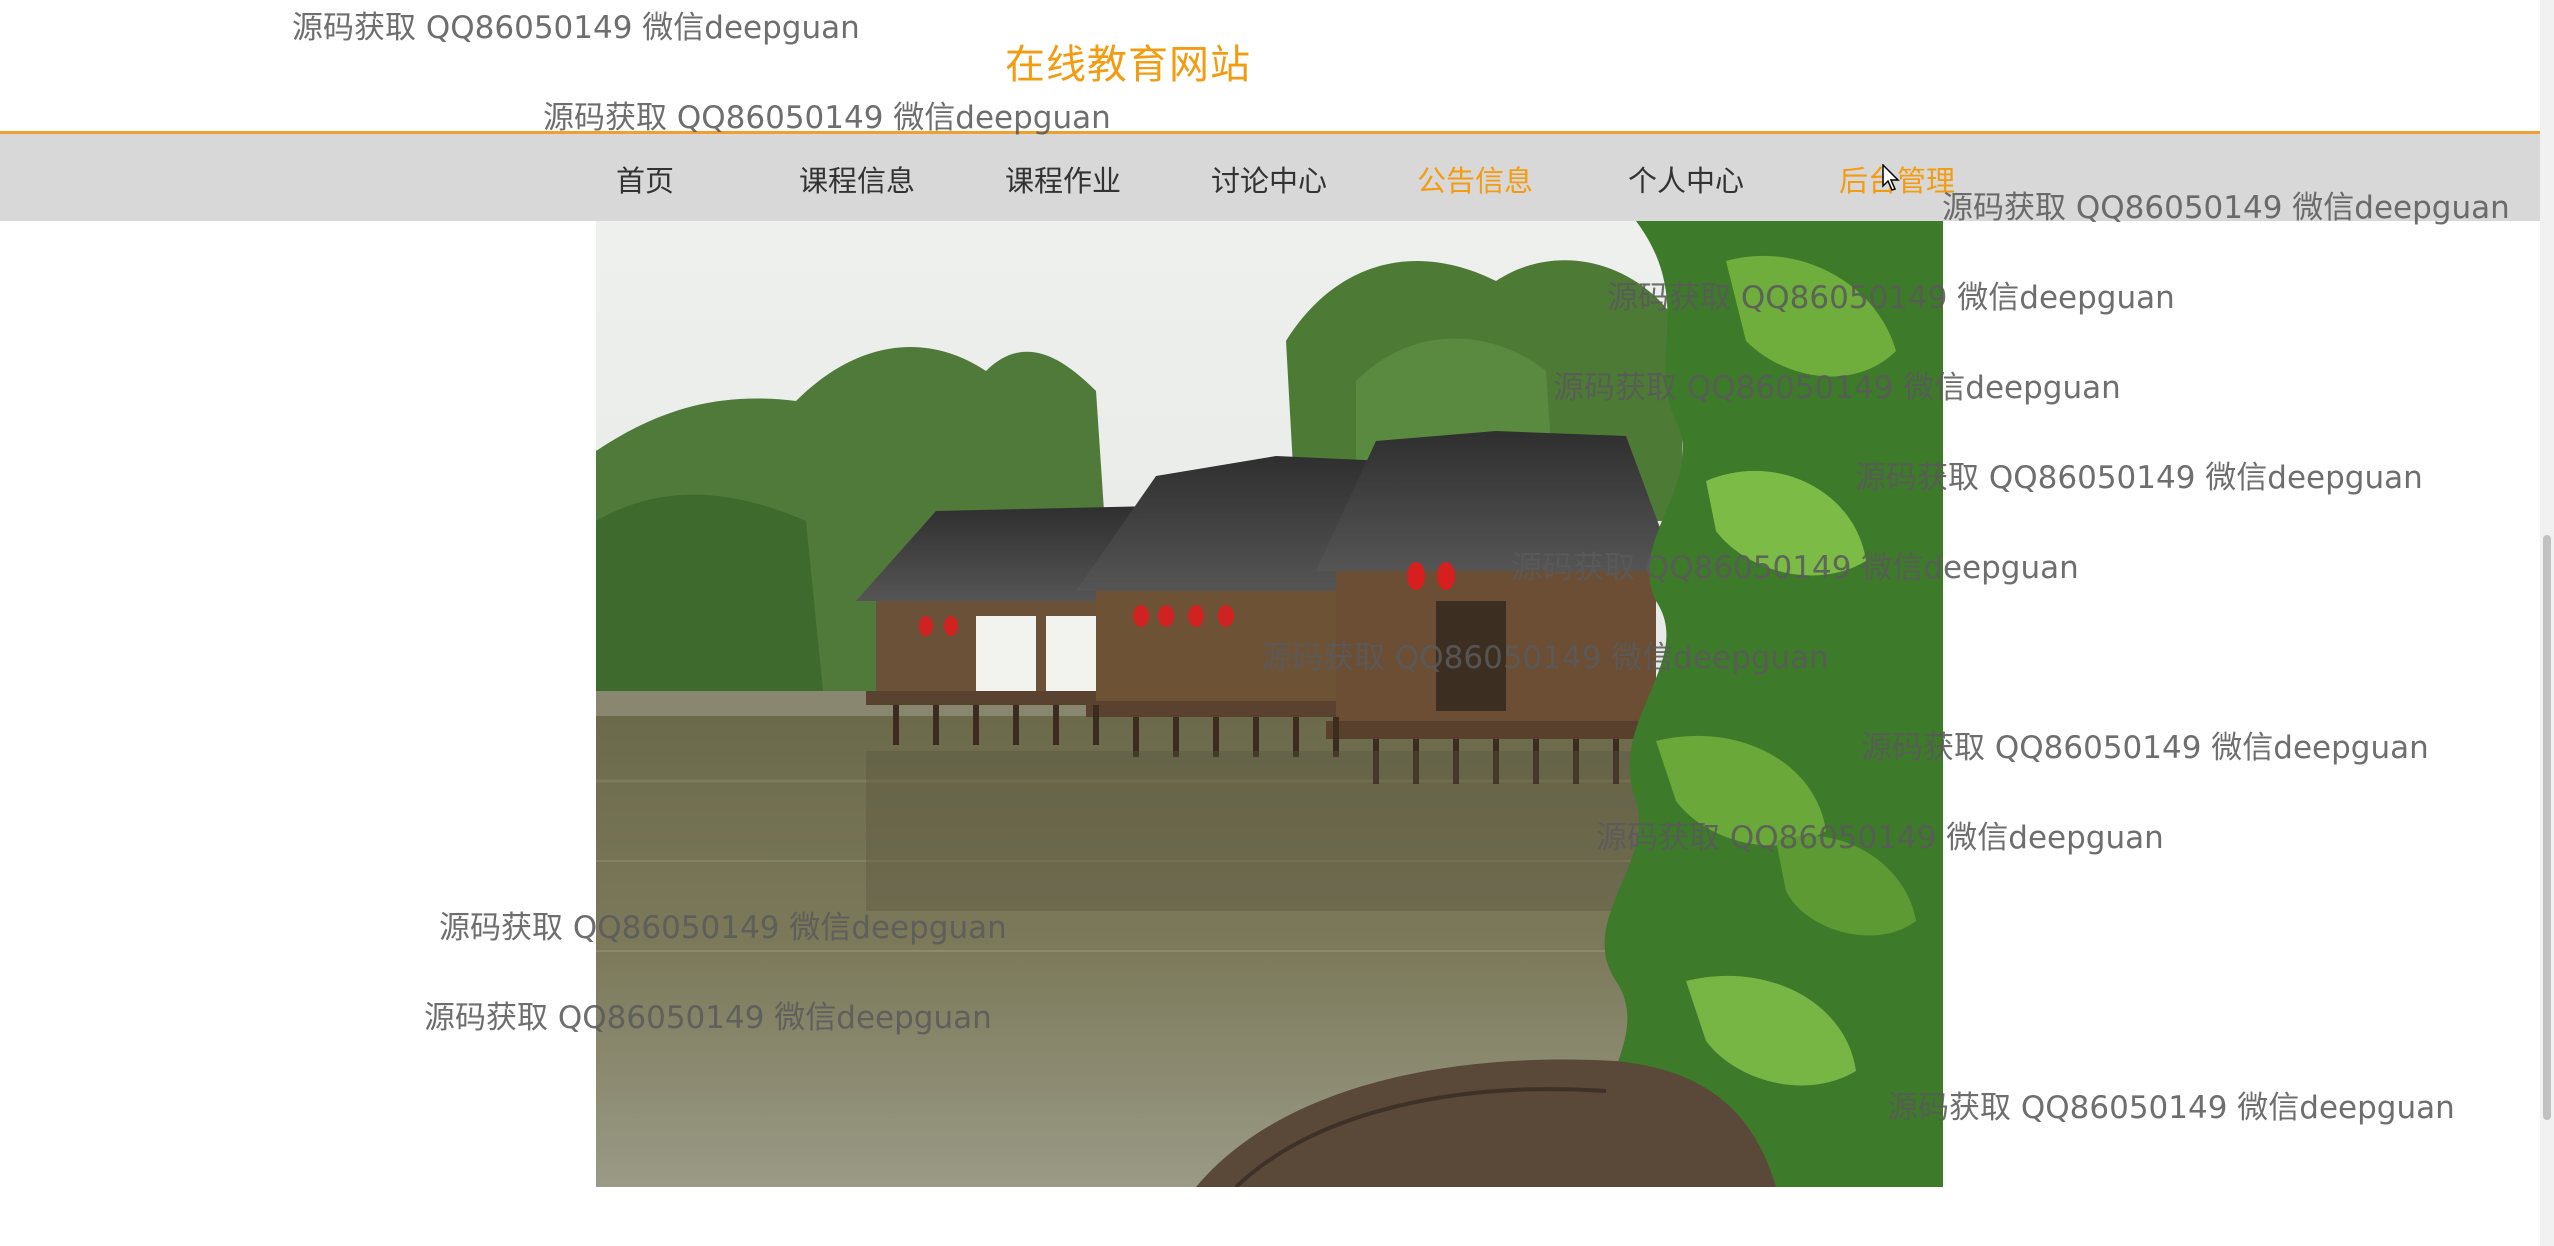 Image resolution: width=2554 pixels, height=1246 pixels. What do you see at coordinates (1269, 179) in the screenshot?
I see `nav-item-discussion: 讨论中心` at bounding box center [1269, 179].